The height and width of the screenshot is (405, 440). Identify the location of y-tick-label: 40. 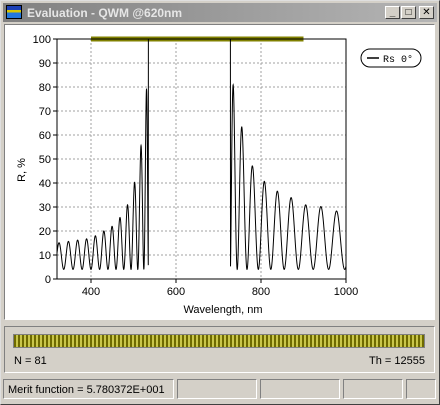
(45, 184).